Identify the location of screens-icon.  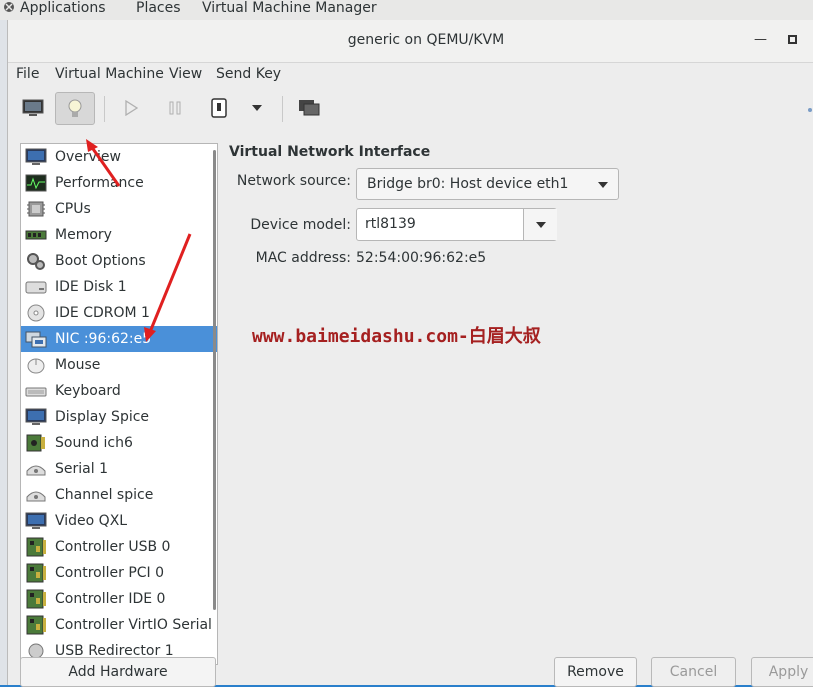
(309, 108).